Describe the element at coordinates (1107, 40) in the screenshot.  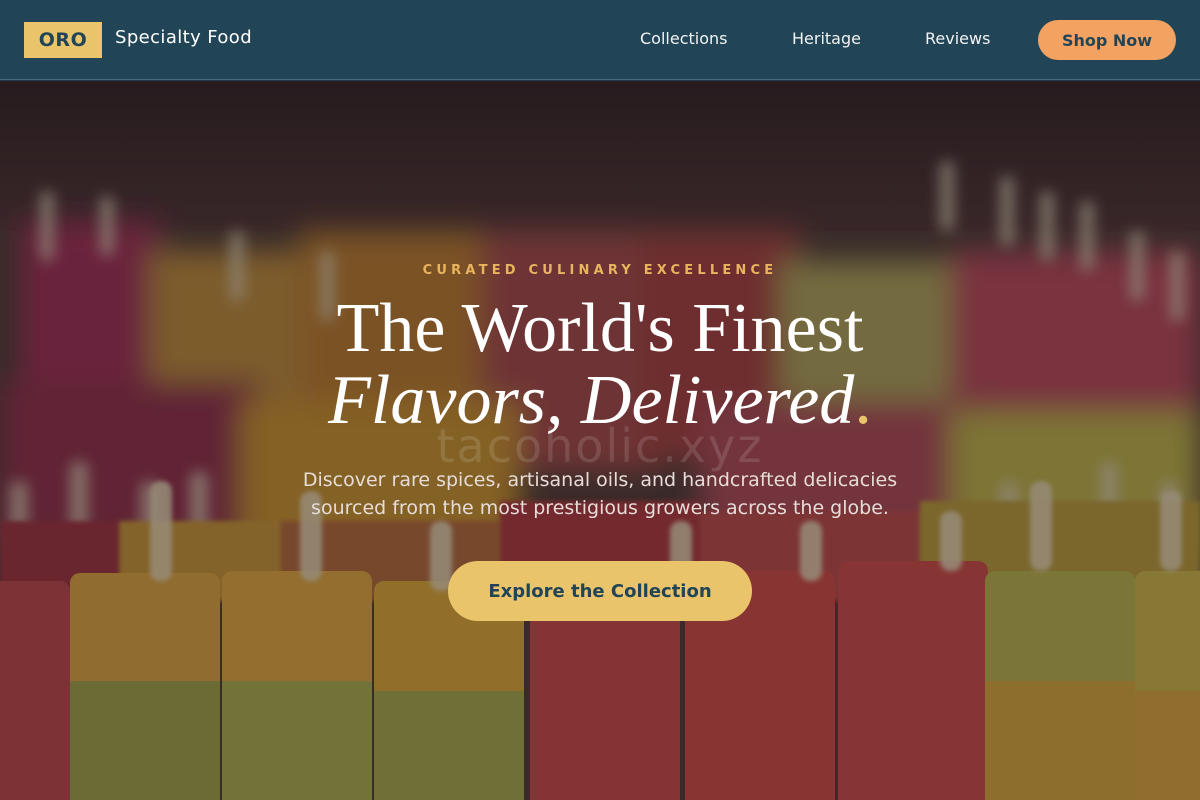
I see `shop-now-button: Shop Now` at that location.